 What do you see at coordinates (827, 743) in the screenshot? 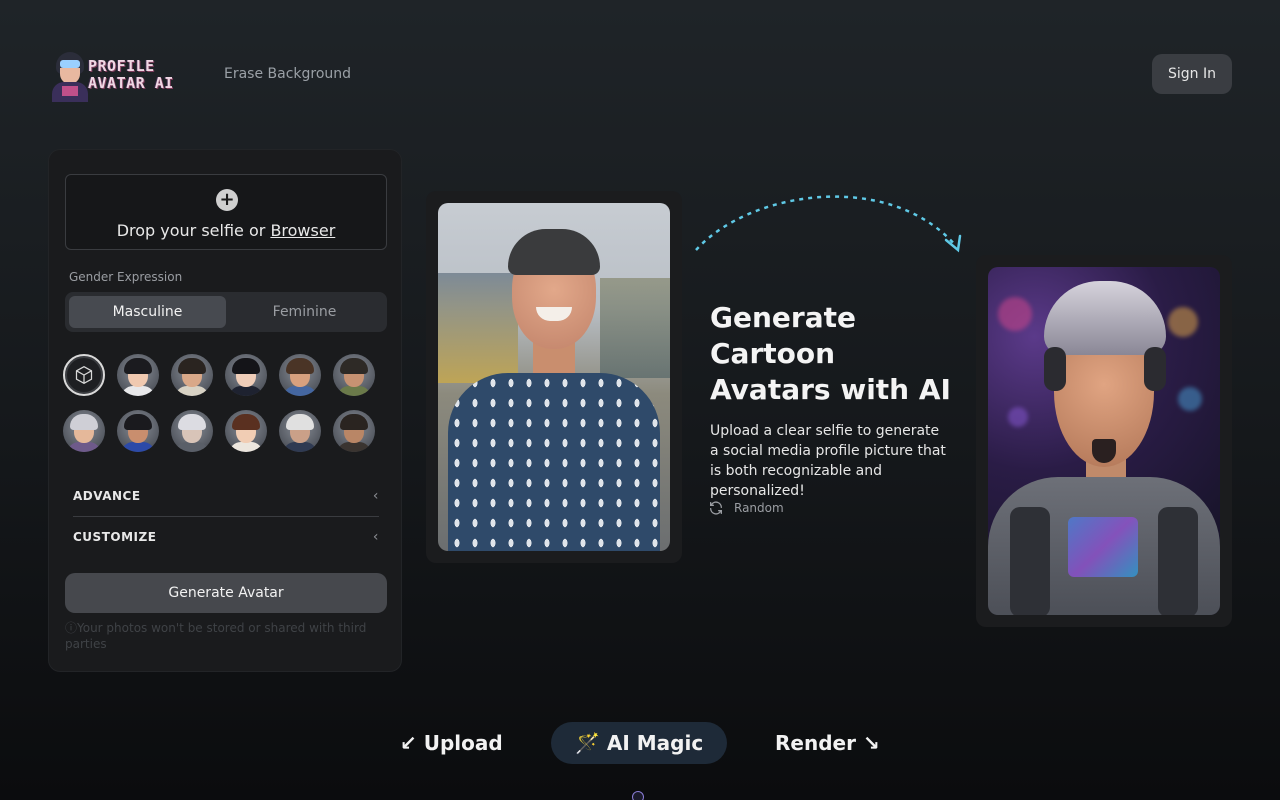
I see `step-render: Render ↘` at bounding box center [827, 743].